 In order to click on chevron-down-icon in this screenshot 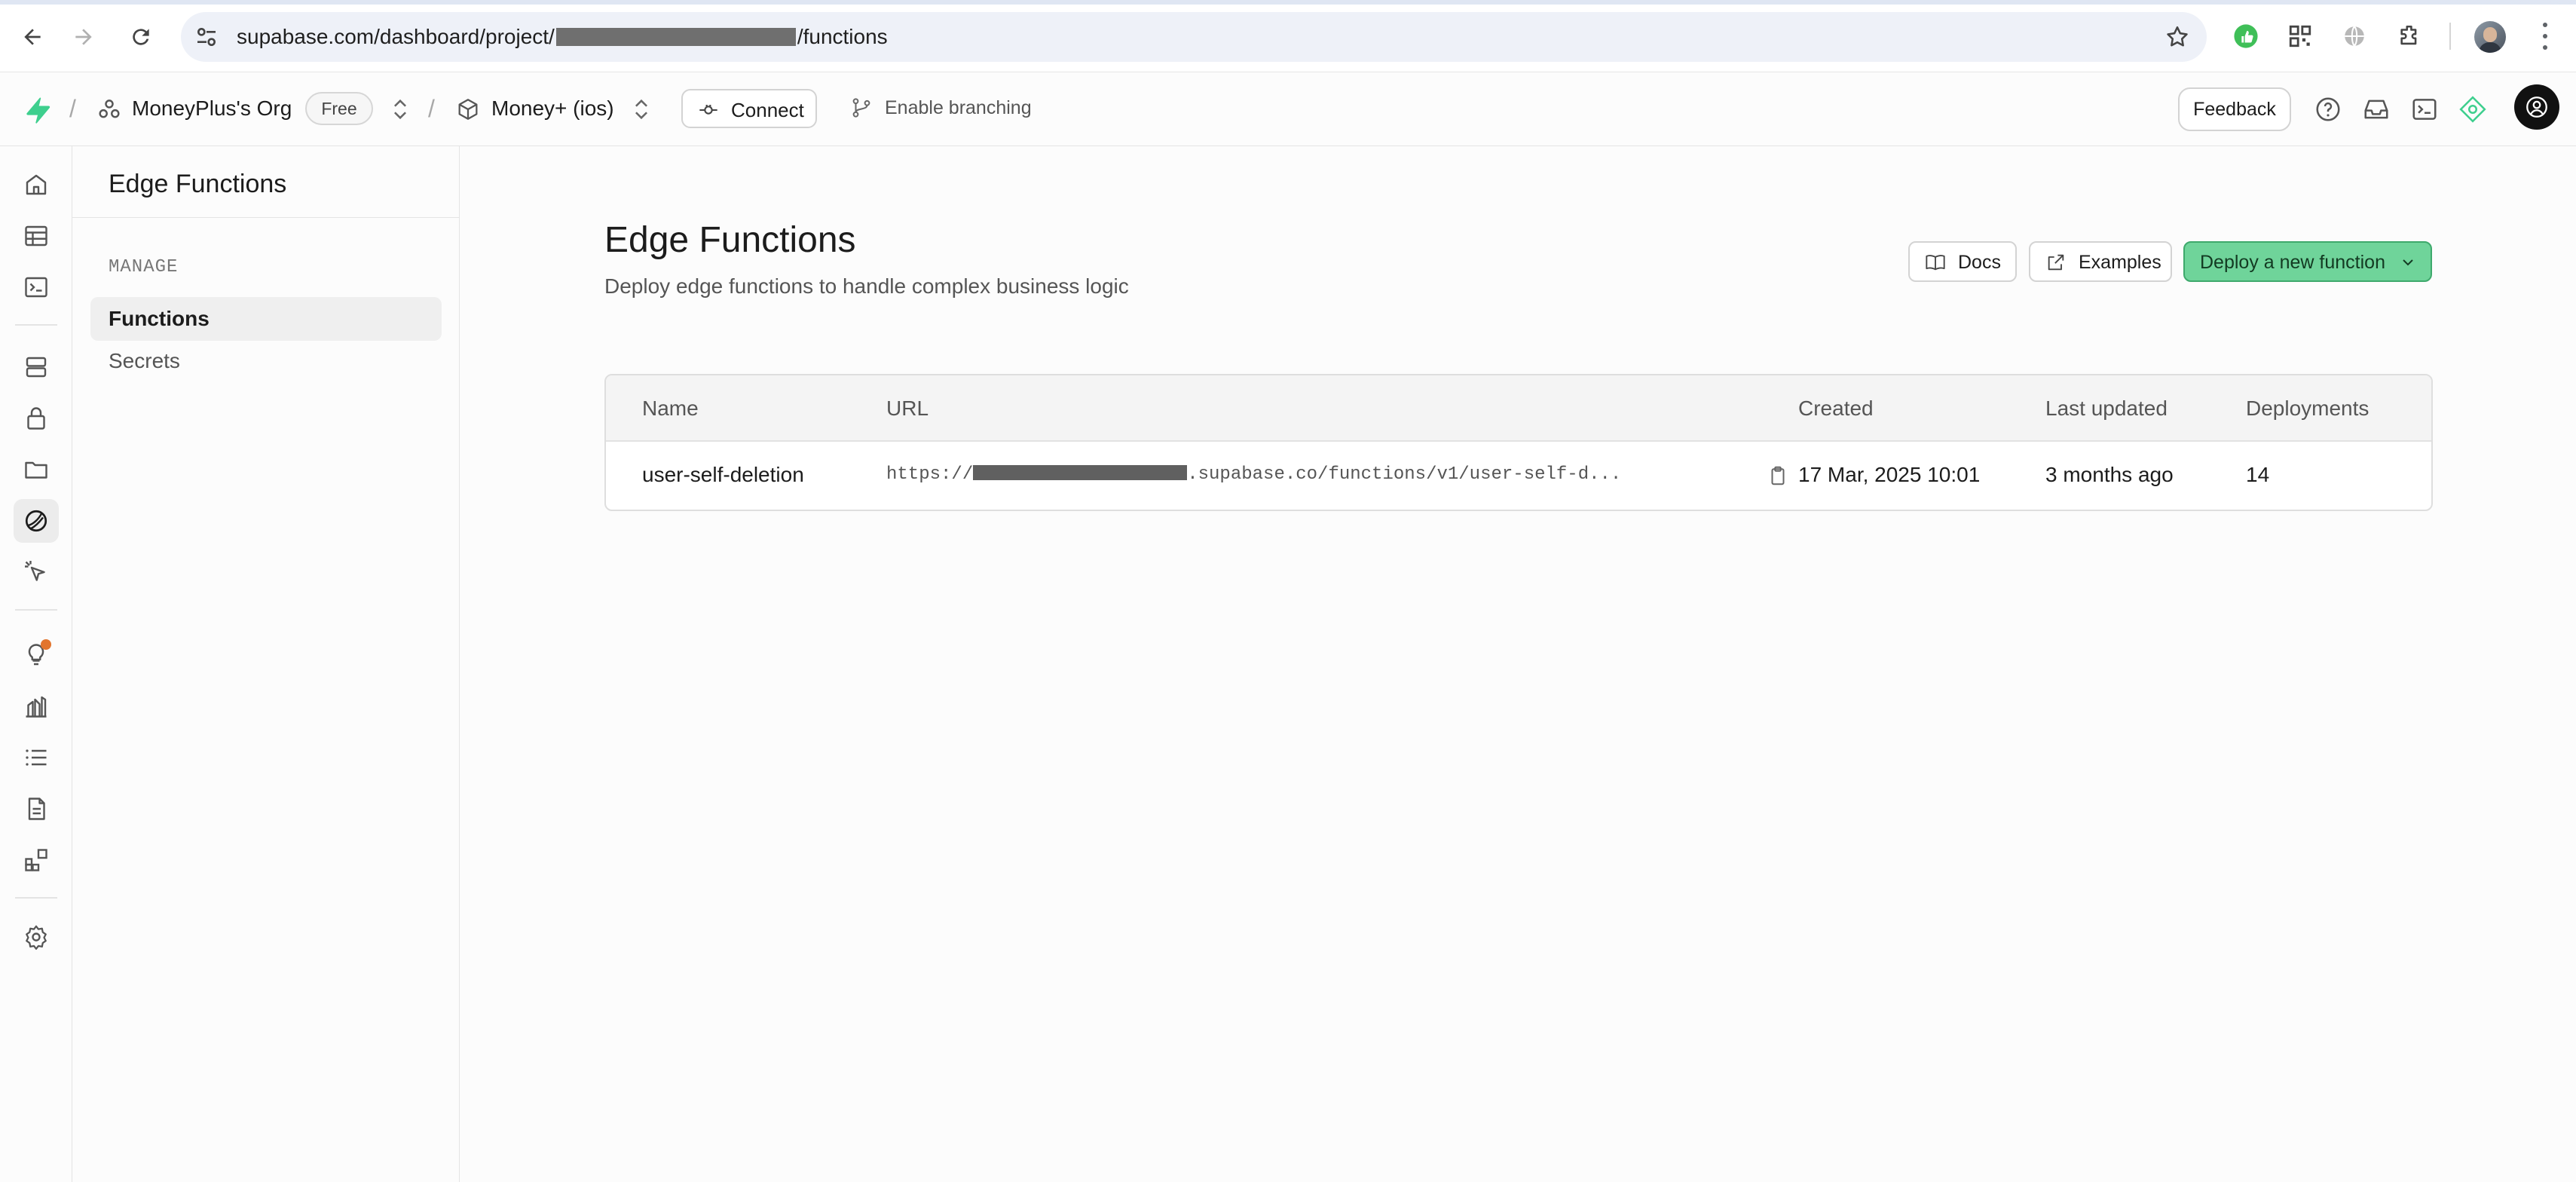, I will do `click(2408, 262)`.